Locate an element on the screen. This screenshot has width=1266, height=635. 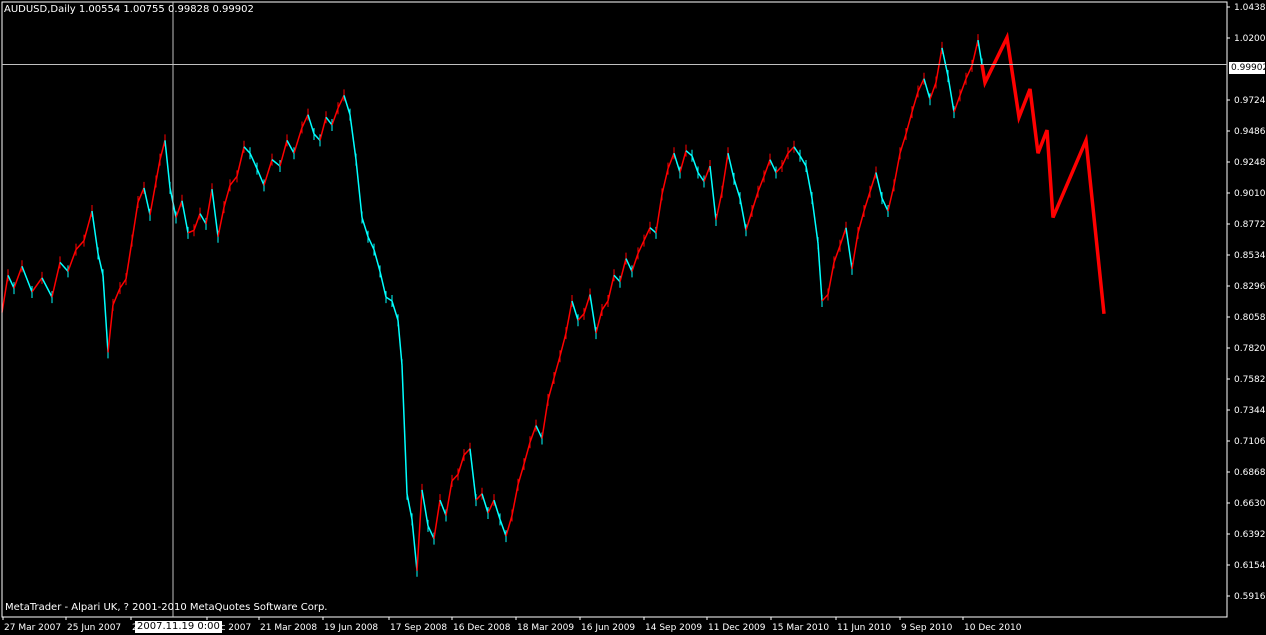
y-tick-label: 1.02000 is located at coordinates (1250, 39).